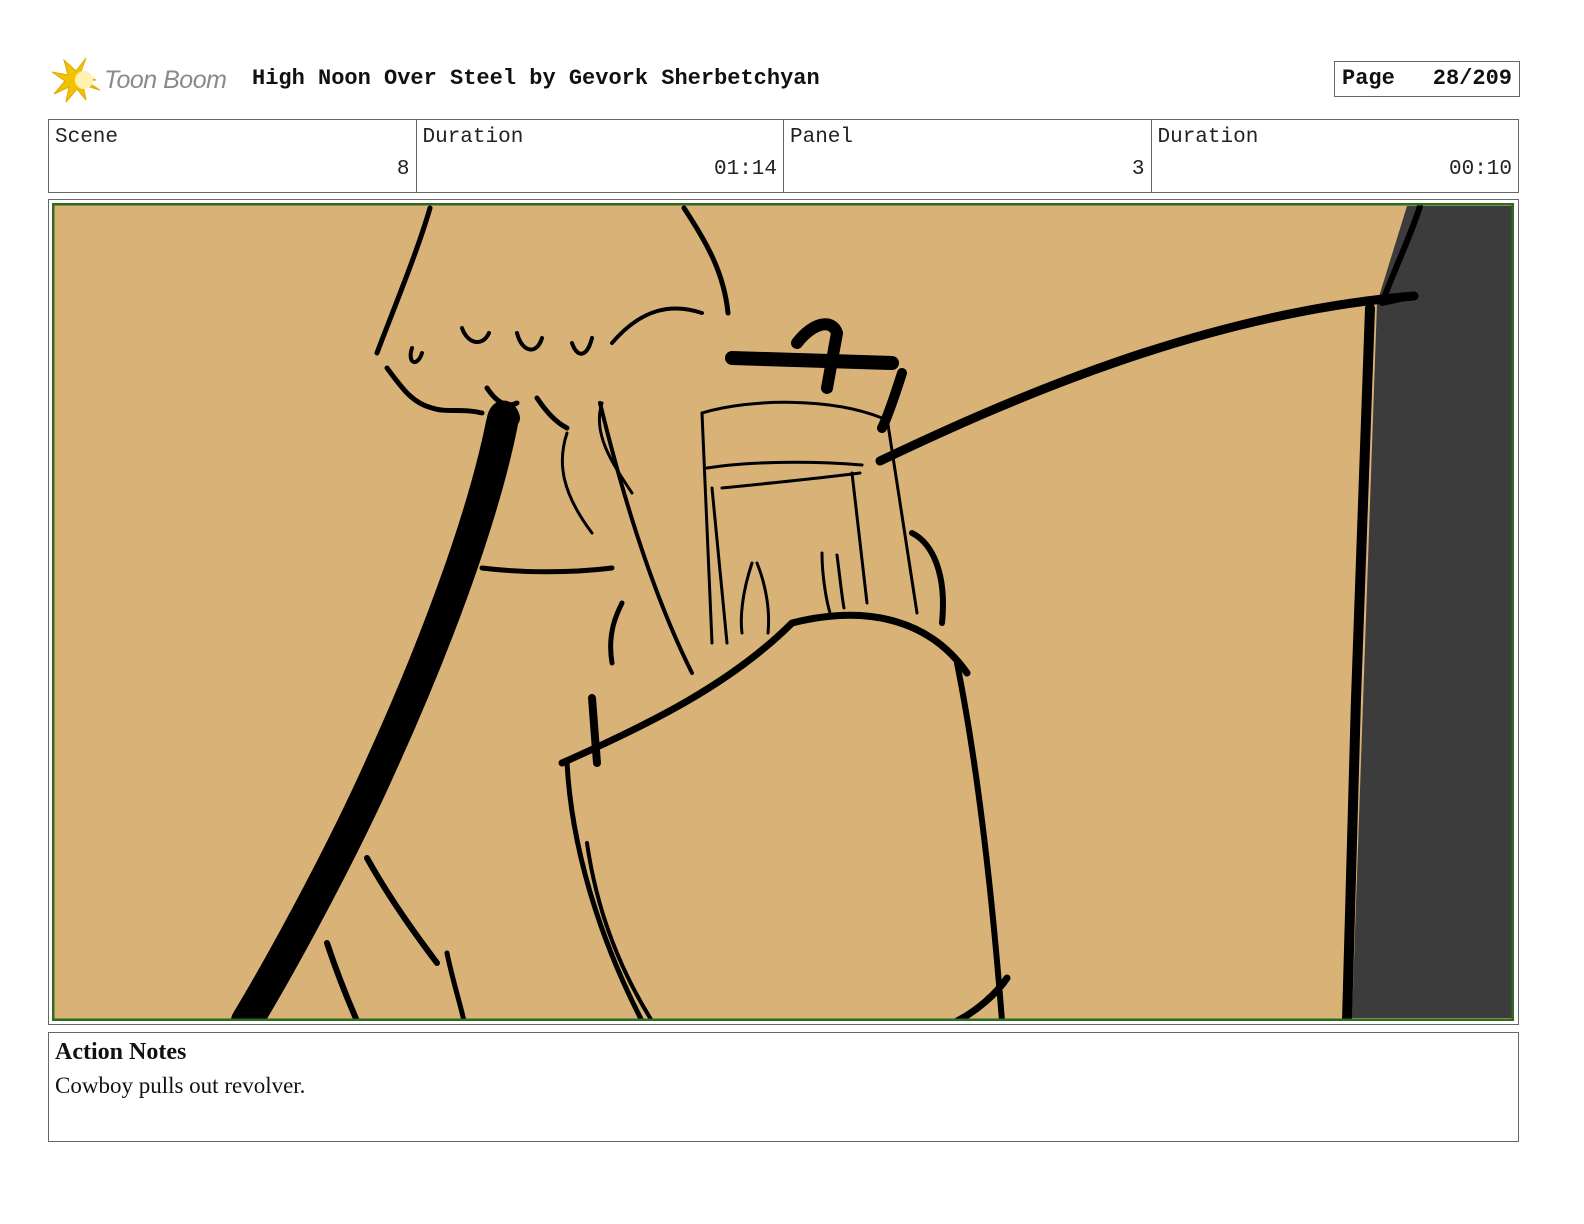  I want to click on panel-duration-label: Duration, so click(1208, 137).